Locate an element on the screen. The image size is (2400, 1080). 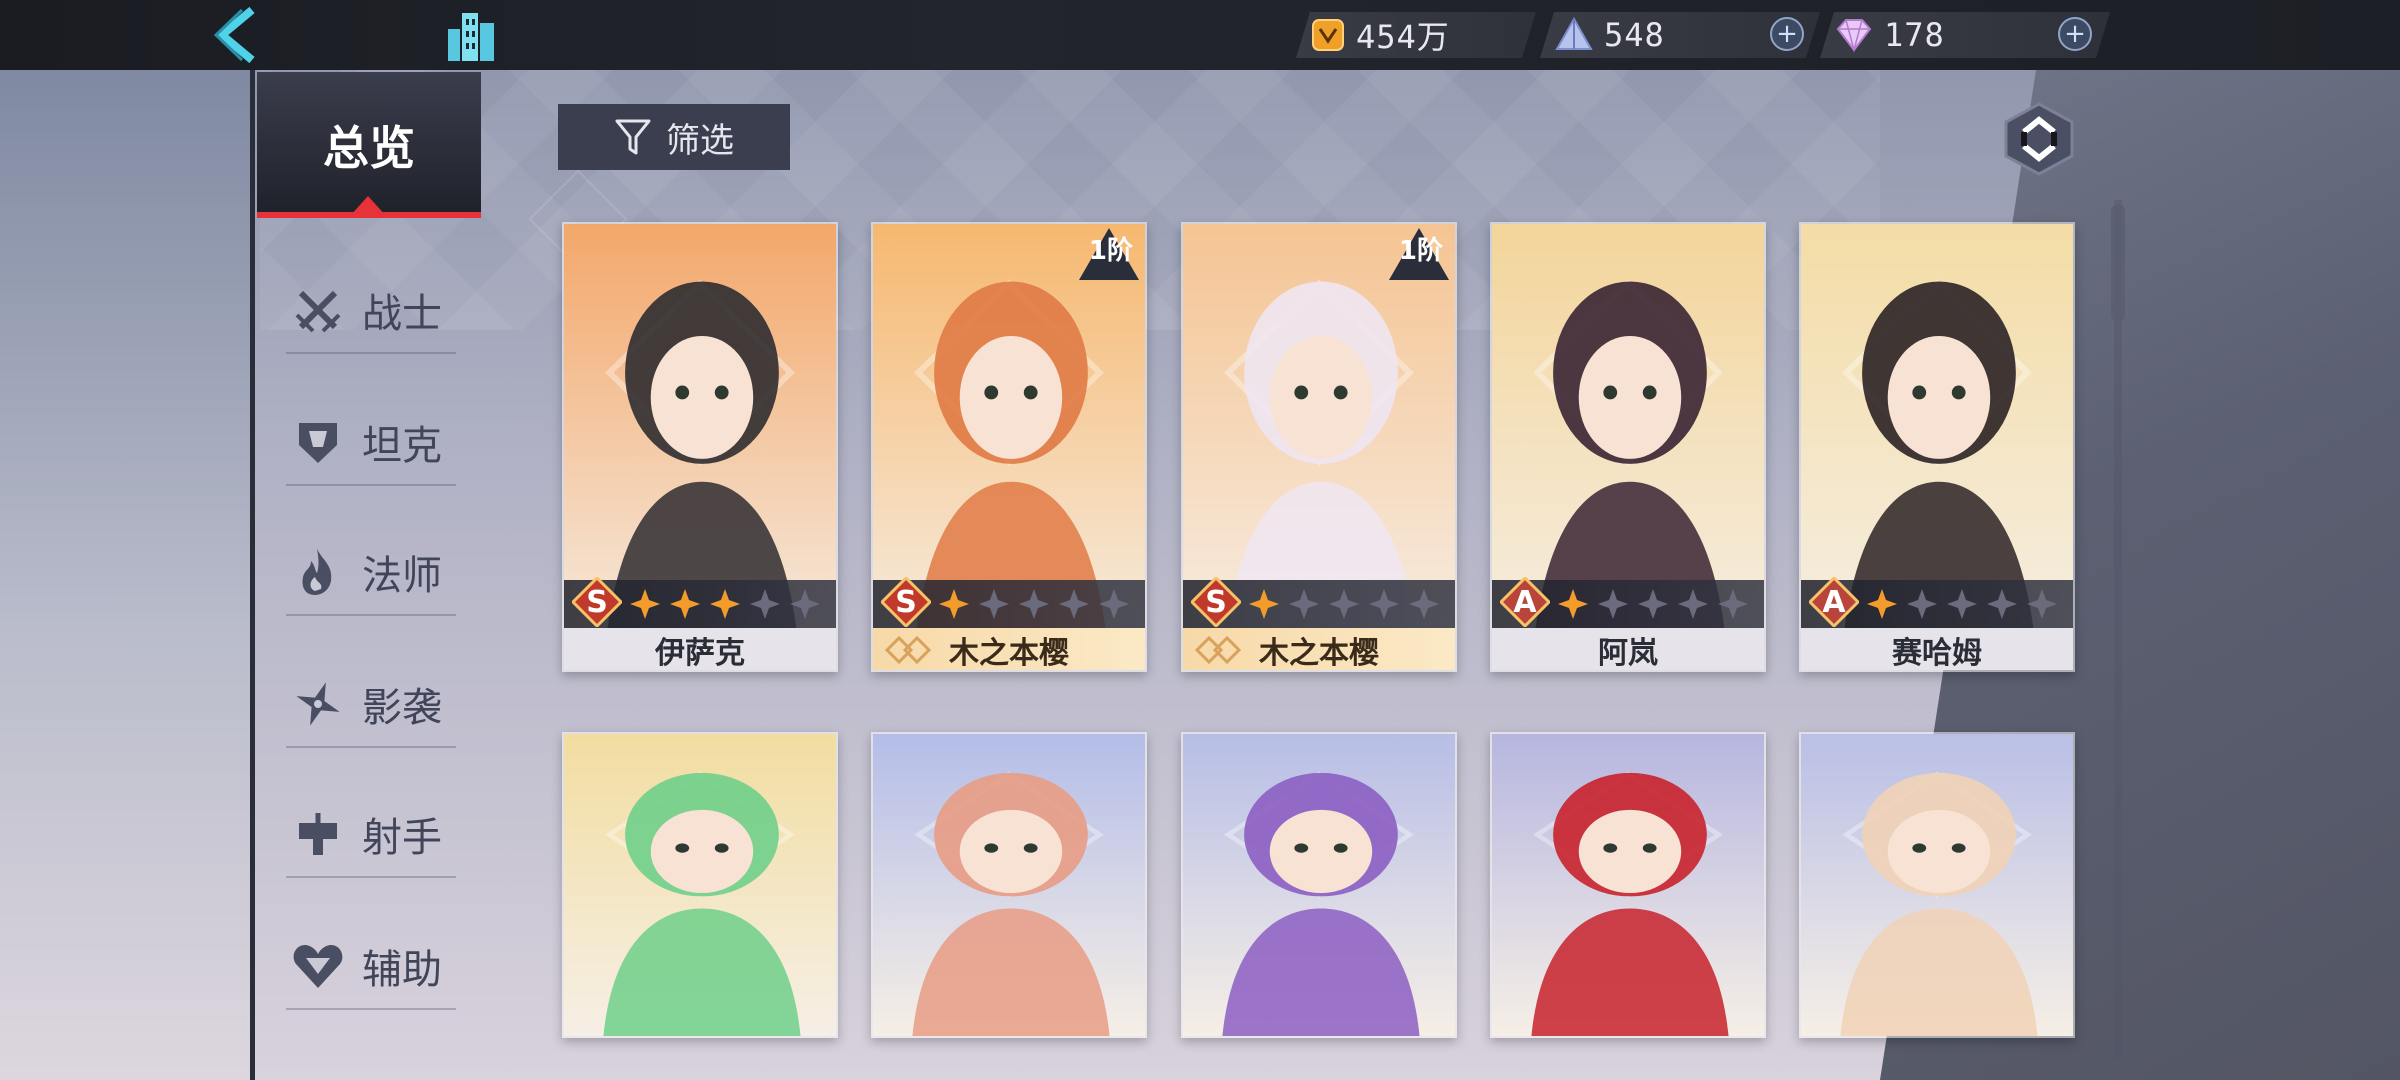
hero-card: A 赛哈姆 is located at coordinates (1937, 447).